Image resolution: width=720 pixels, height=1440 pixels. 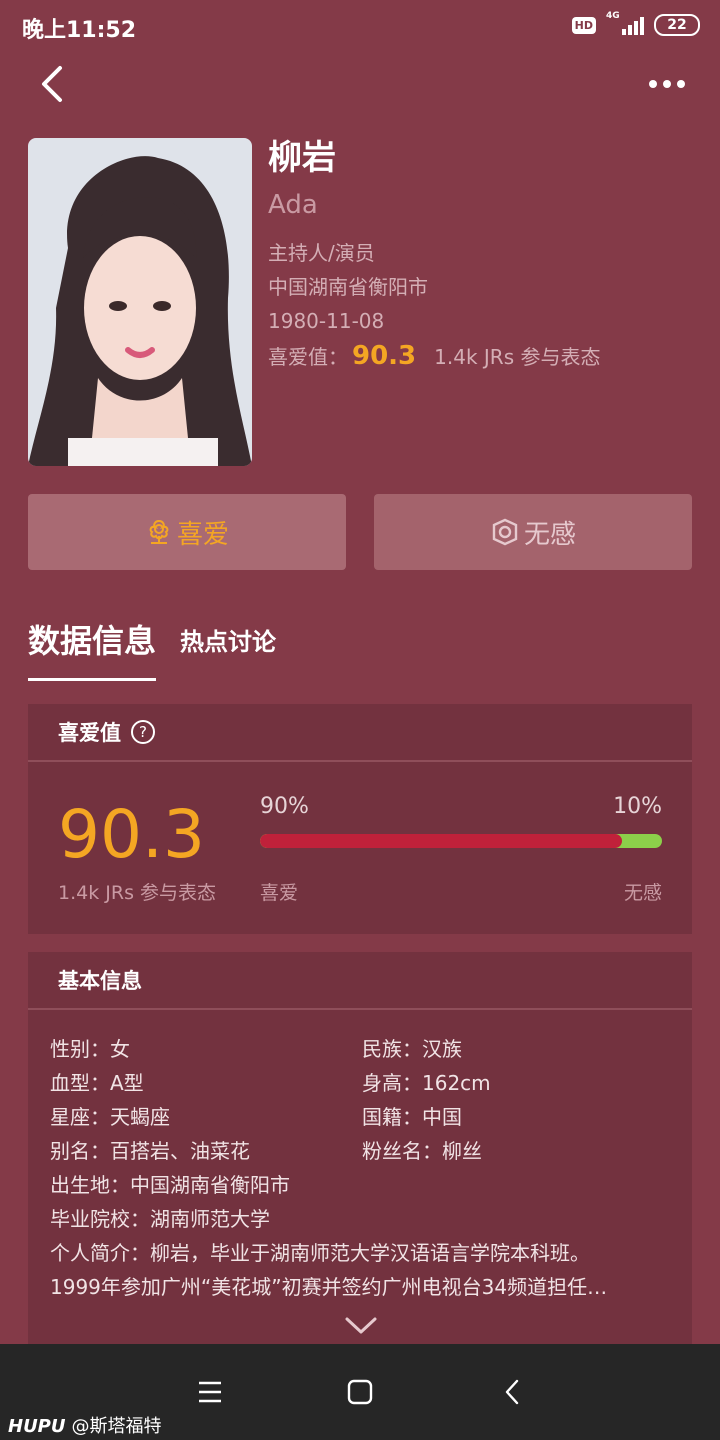 I want to click on chevron-left-icon, so click(x=52, y=84).